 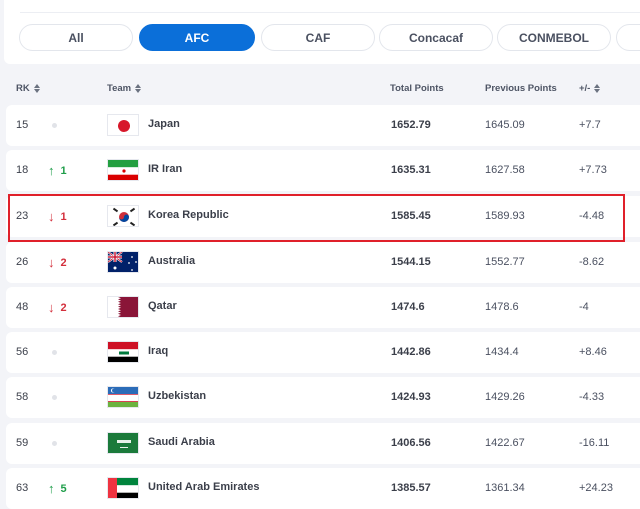 What do you see at coordinates (505, 216) in the screenshot?
I see `previous-points: 1589.93` at bounding box center [505, 216].